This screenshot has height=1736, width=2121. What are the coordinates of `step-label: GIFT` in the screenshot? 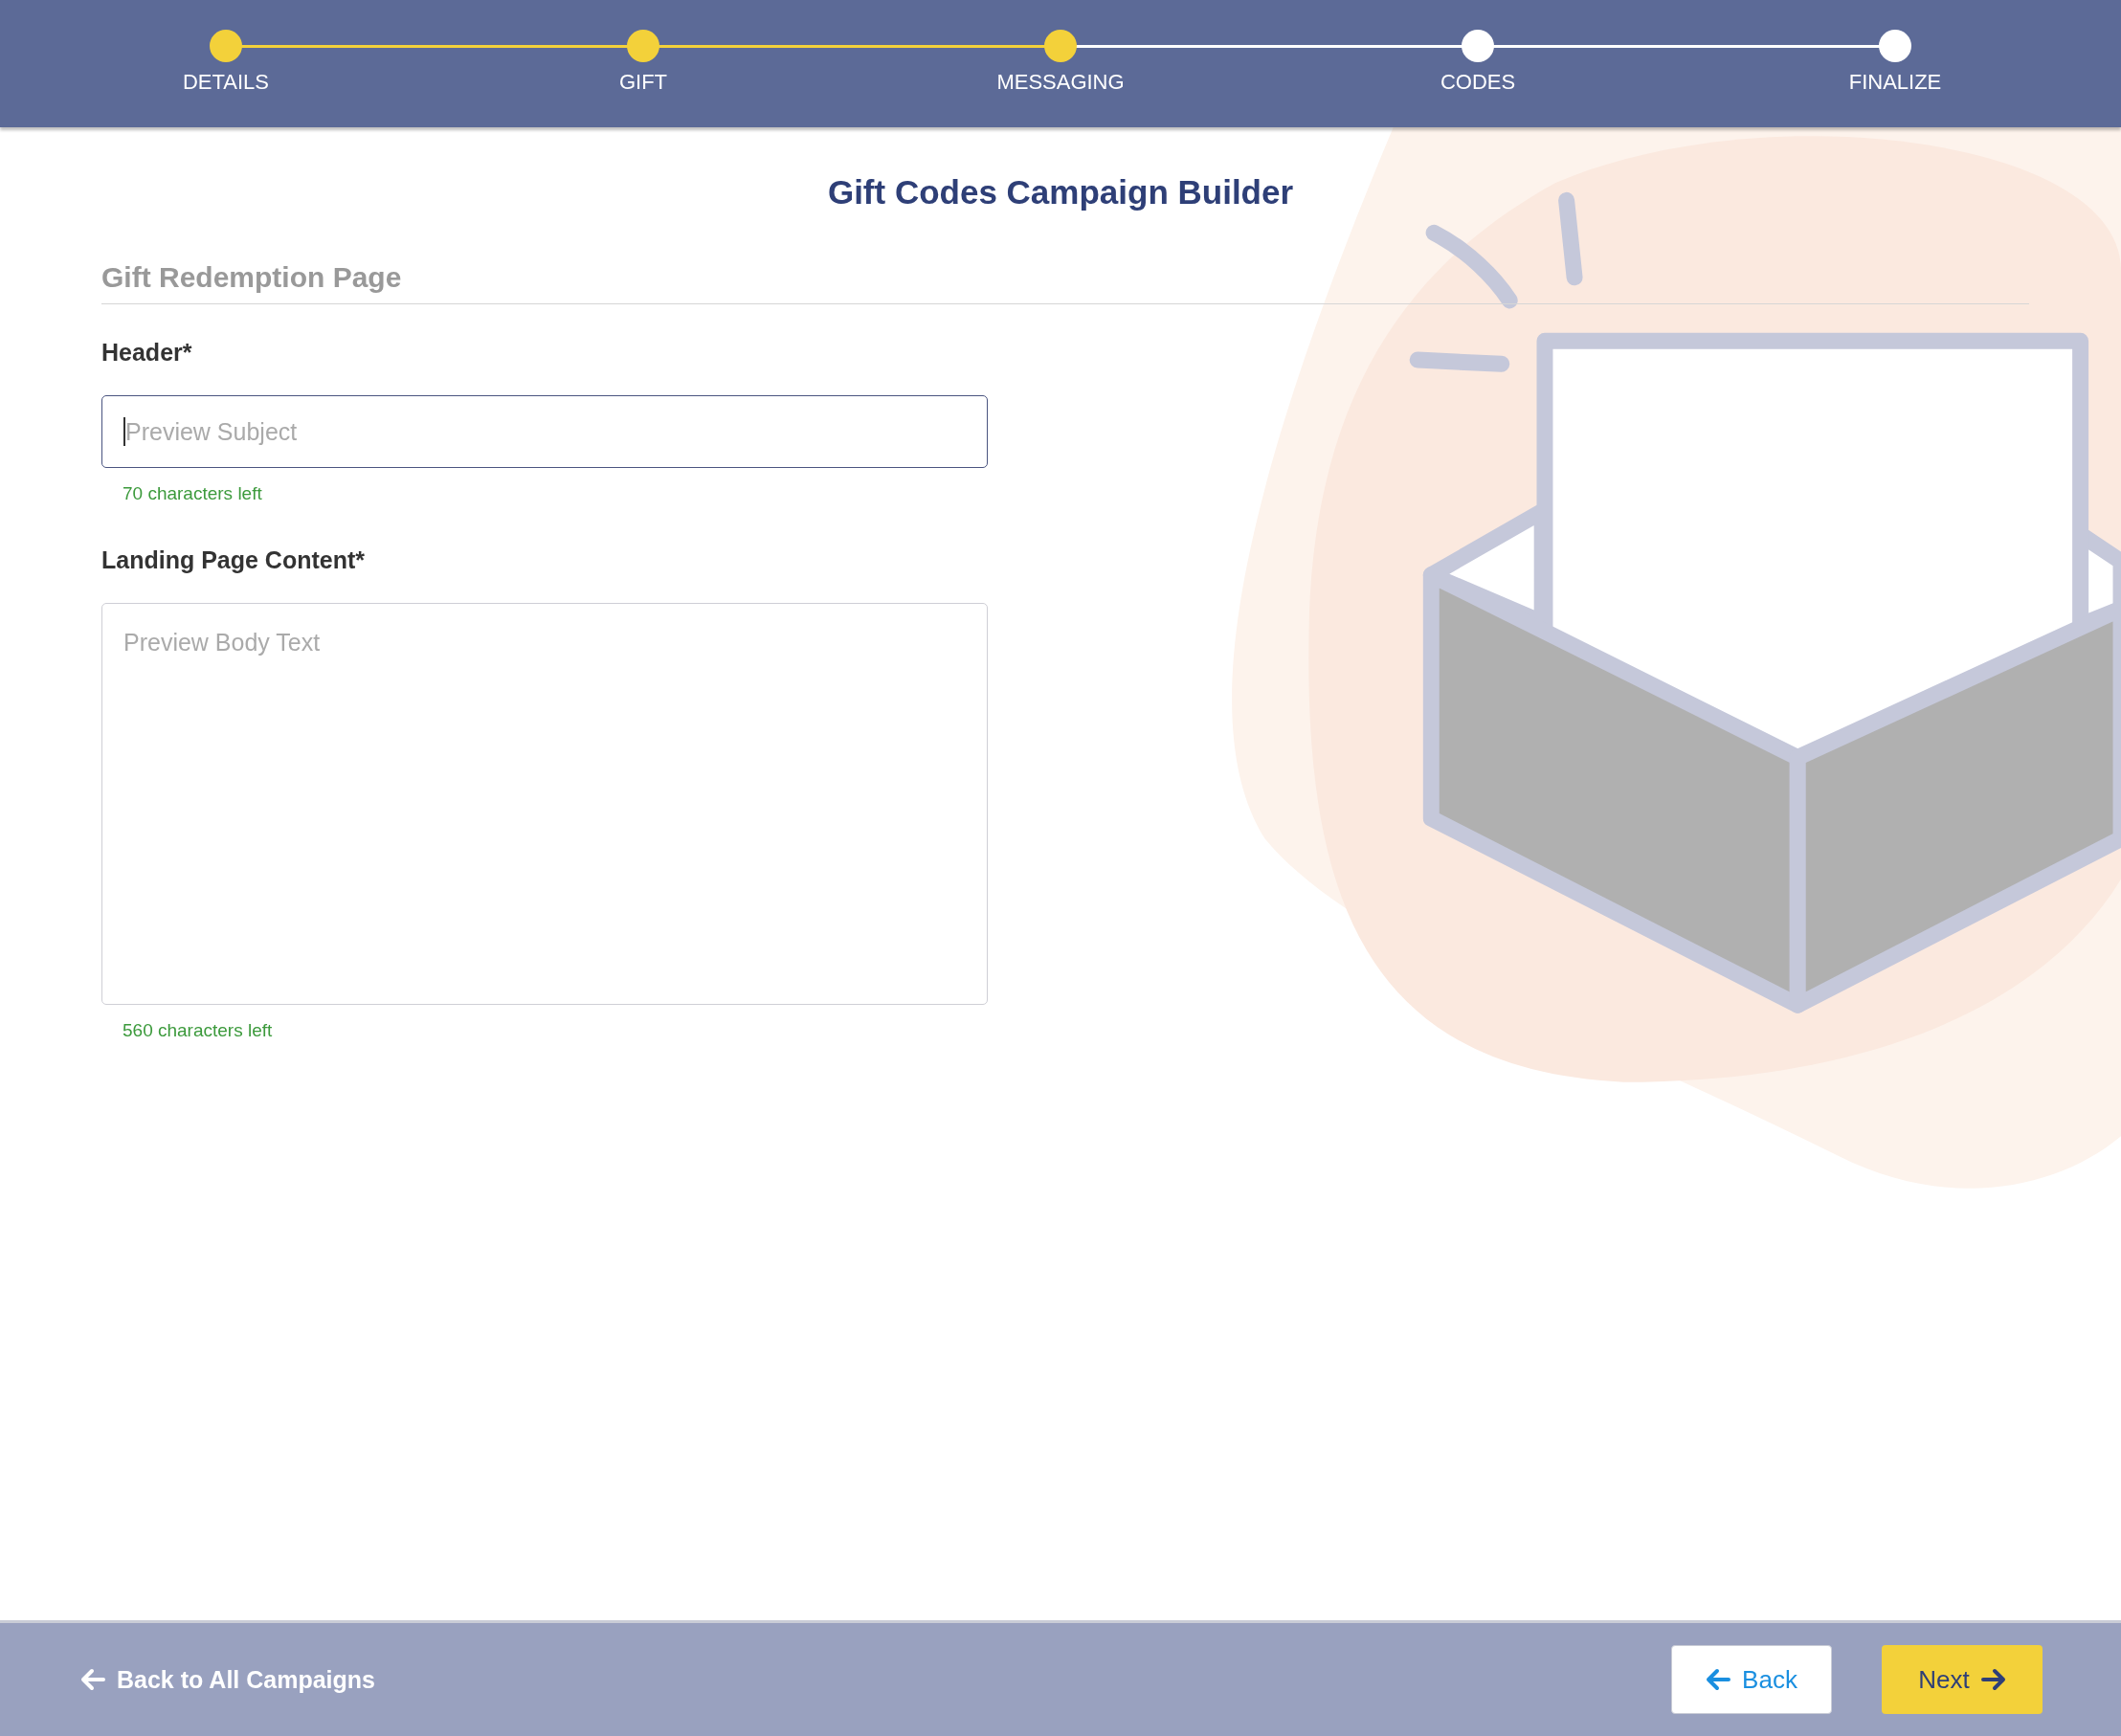 It's located at (643, 82).